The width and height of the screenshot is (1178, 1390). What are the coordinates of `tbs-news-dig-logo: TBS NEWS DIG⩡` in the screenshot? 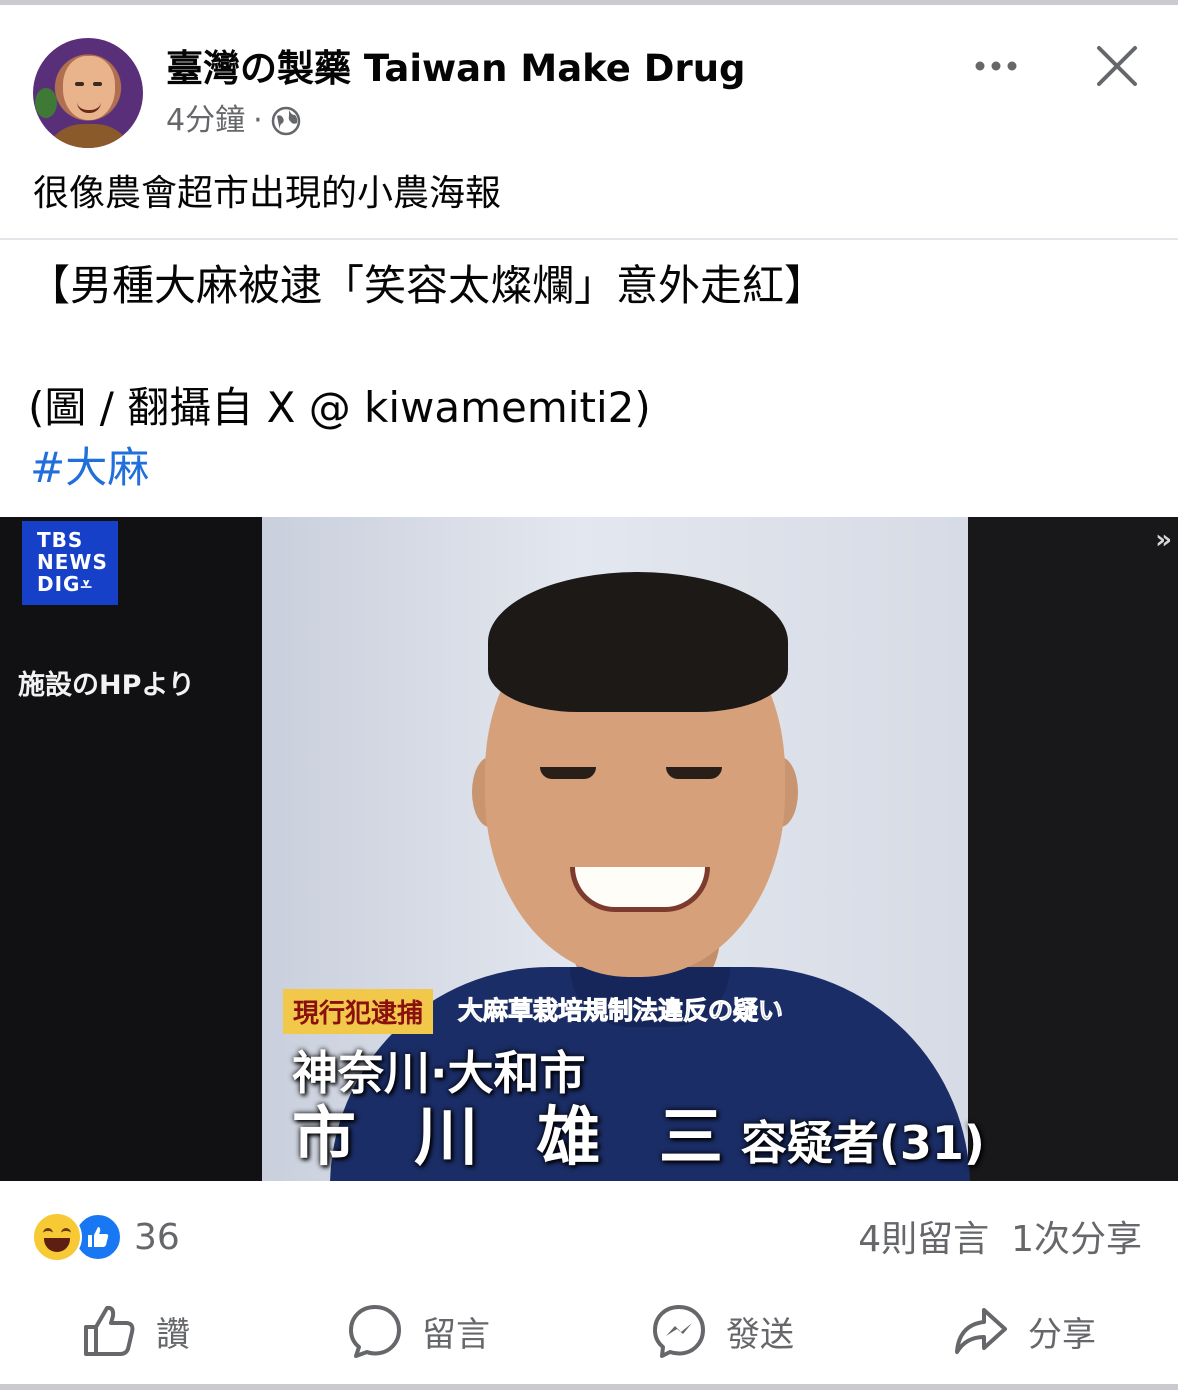 It's located at (70, 563).